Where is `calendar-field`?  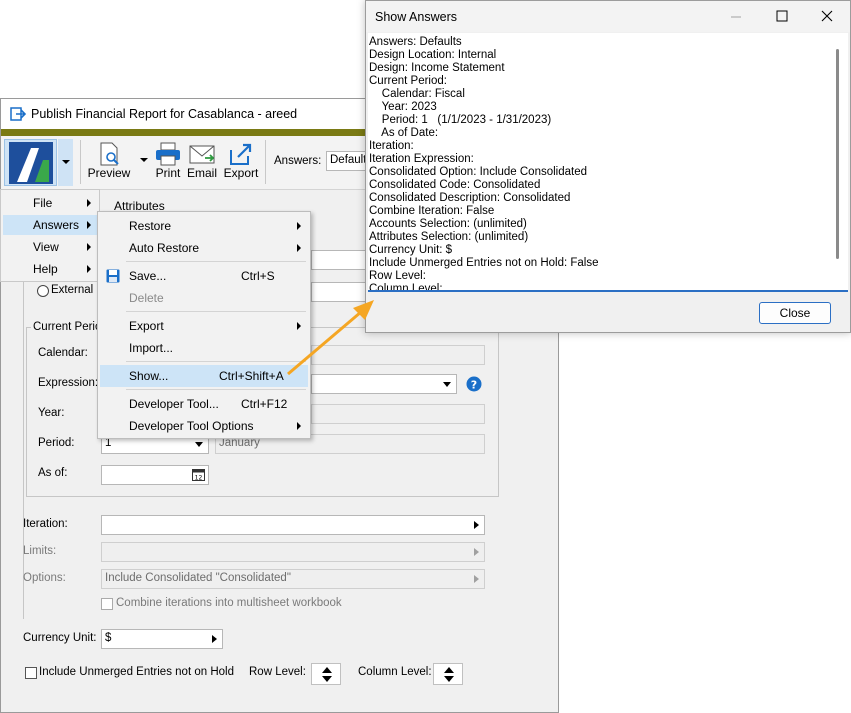 calendar-field is located at coordinates (398, 355).